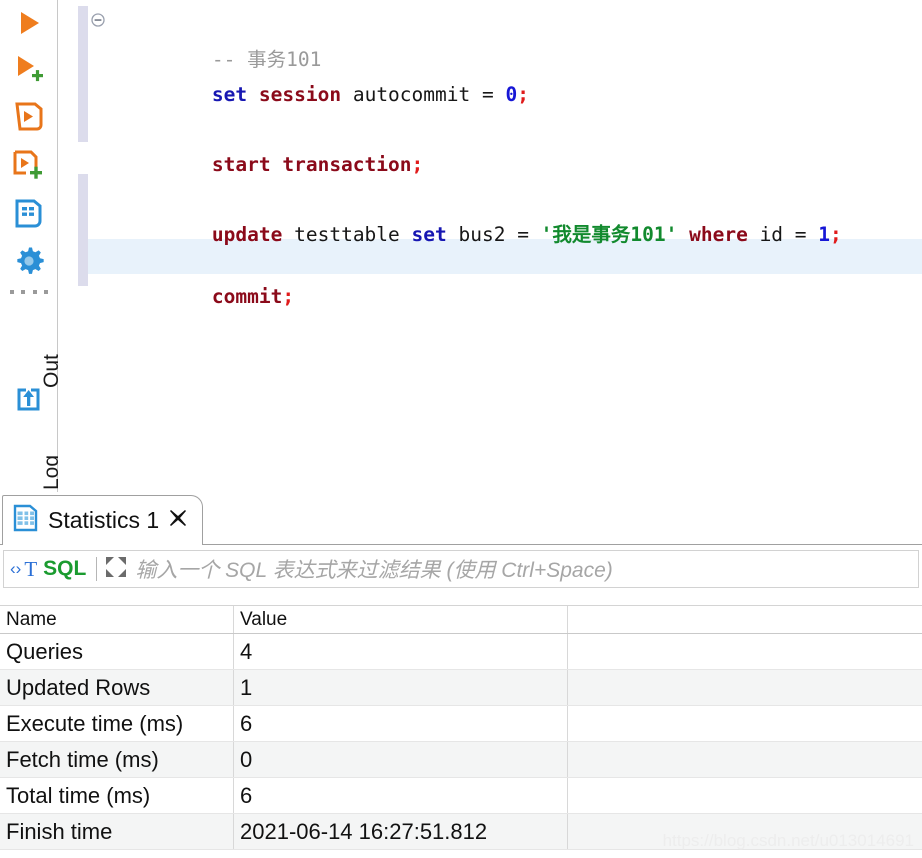 Image resolution: width=922 pixels, height=858 pixels. I want to click on play-icon, so click(29, 23).